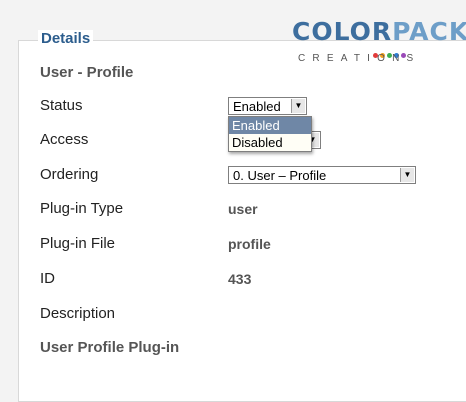 This screenshot has height=402, width=466. I want to click on status-select: Enabled ▼, so click(267, 106).